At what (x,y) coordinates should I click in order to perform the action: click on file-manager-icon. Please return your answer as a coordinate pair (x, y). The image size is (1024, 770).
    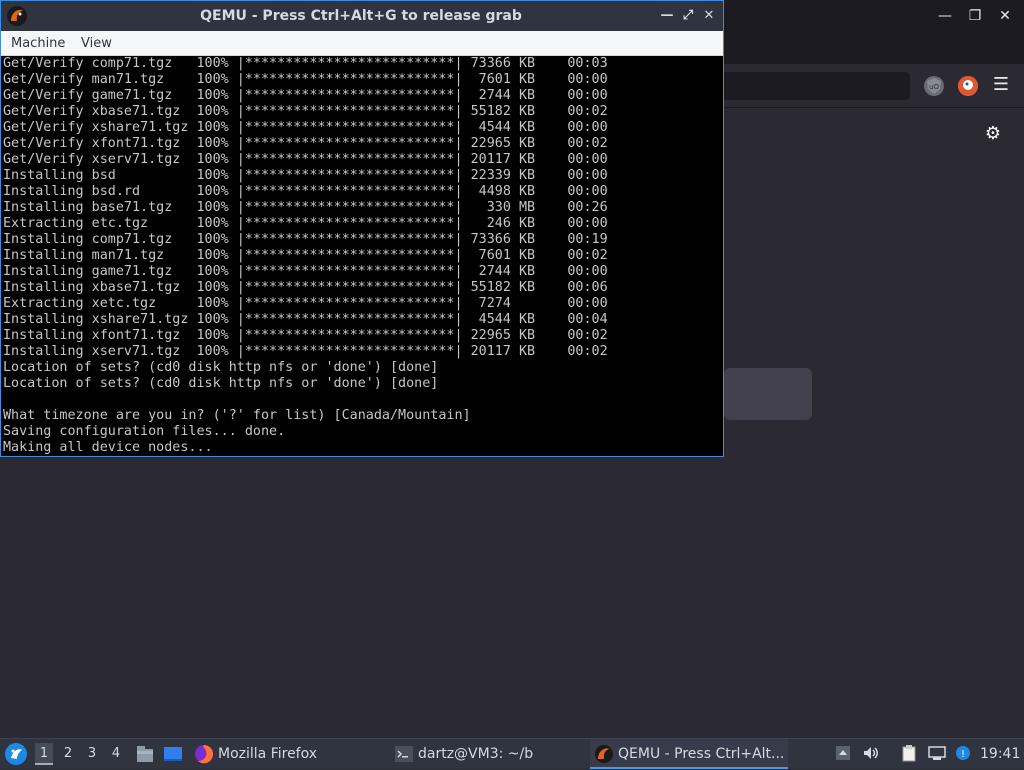
    Looking at the image, I should click on (145, 754).